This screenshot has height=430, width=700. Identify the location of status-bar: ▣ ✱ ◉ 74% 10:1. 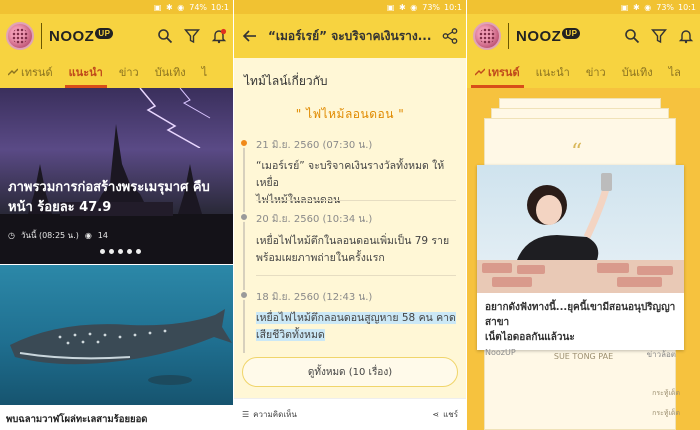
(116, 7).